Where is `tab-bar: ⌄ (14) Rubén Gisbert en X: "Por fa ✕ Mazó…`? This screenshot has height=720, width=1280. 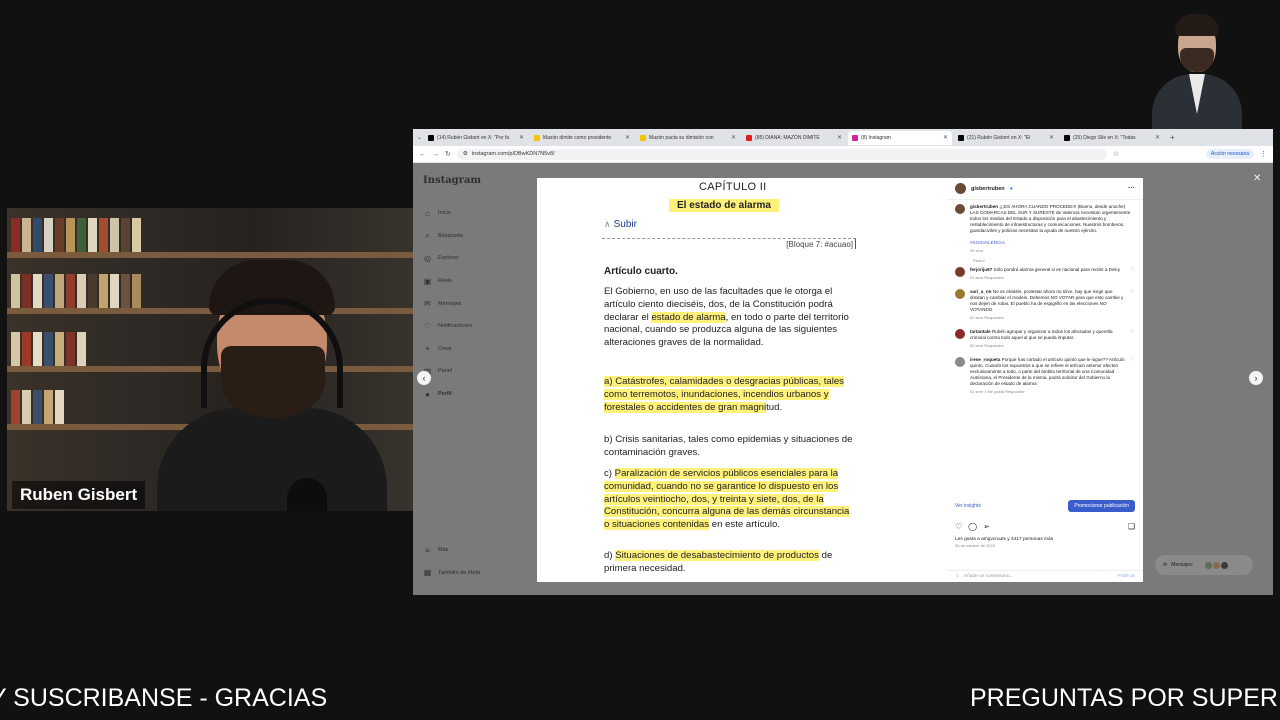 tab-bar: ⌄ (14) Rubén Gisbert en X: "Por fa ✕ Mazó… is located at coordinates (843, 137).